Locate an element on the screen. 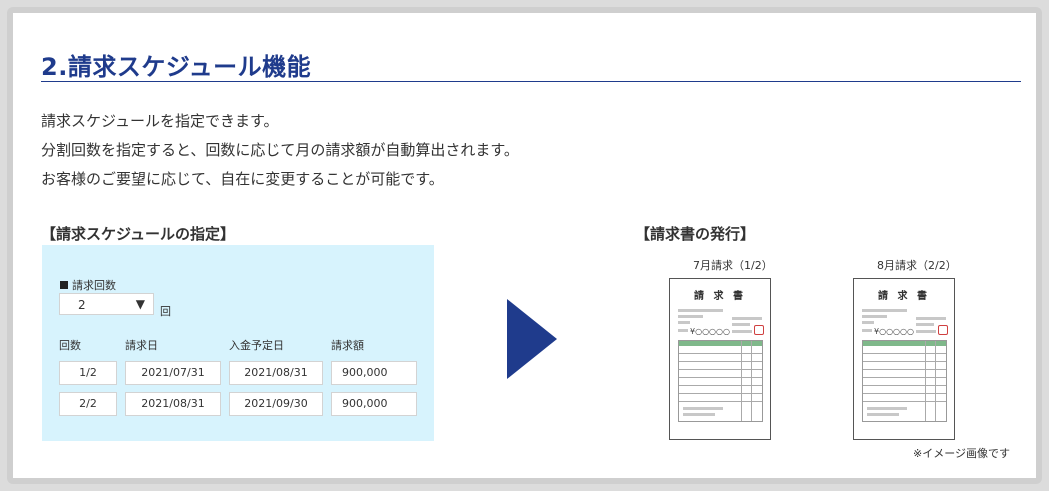 This screenshot has width=1049, height=491. column-header-amount: 請求額 is located at coordinates (347, 345).